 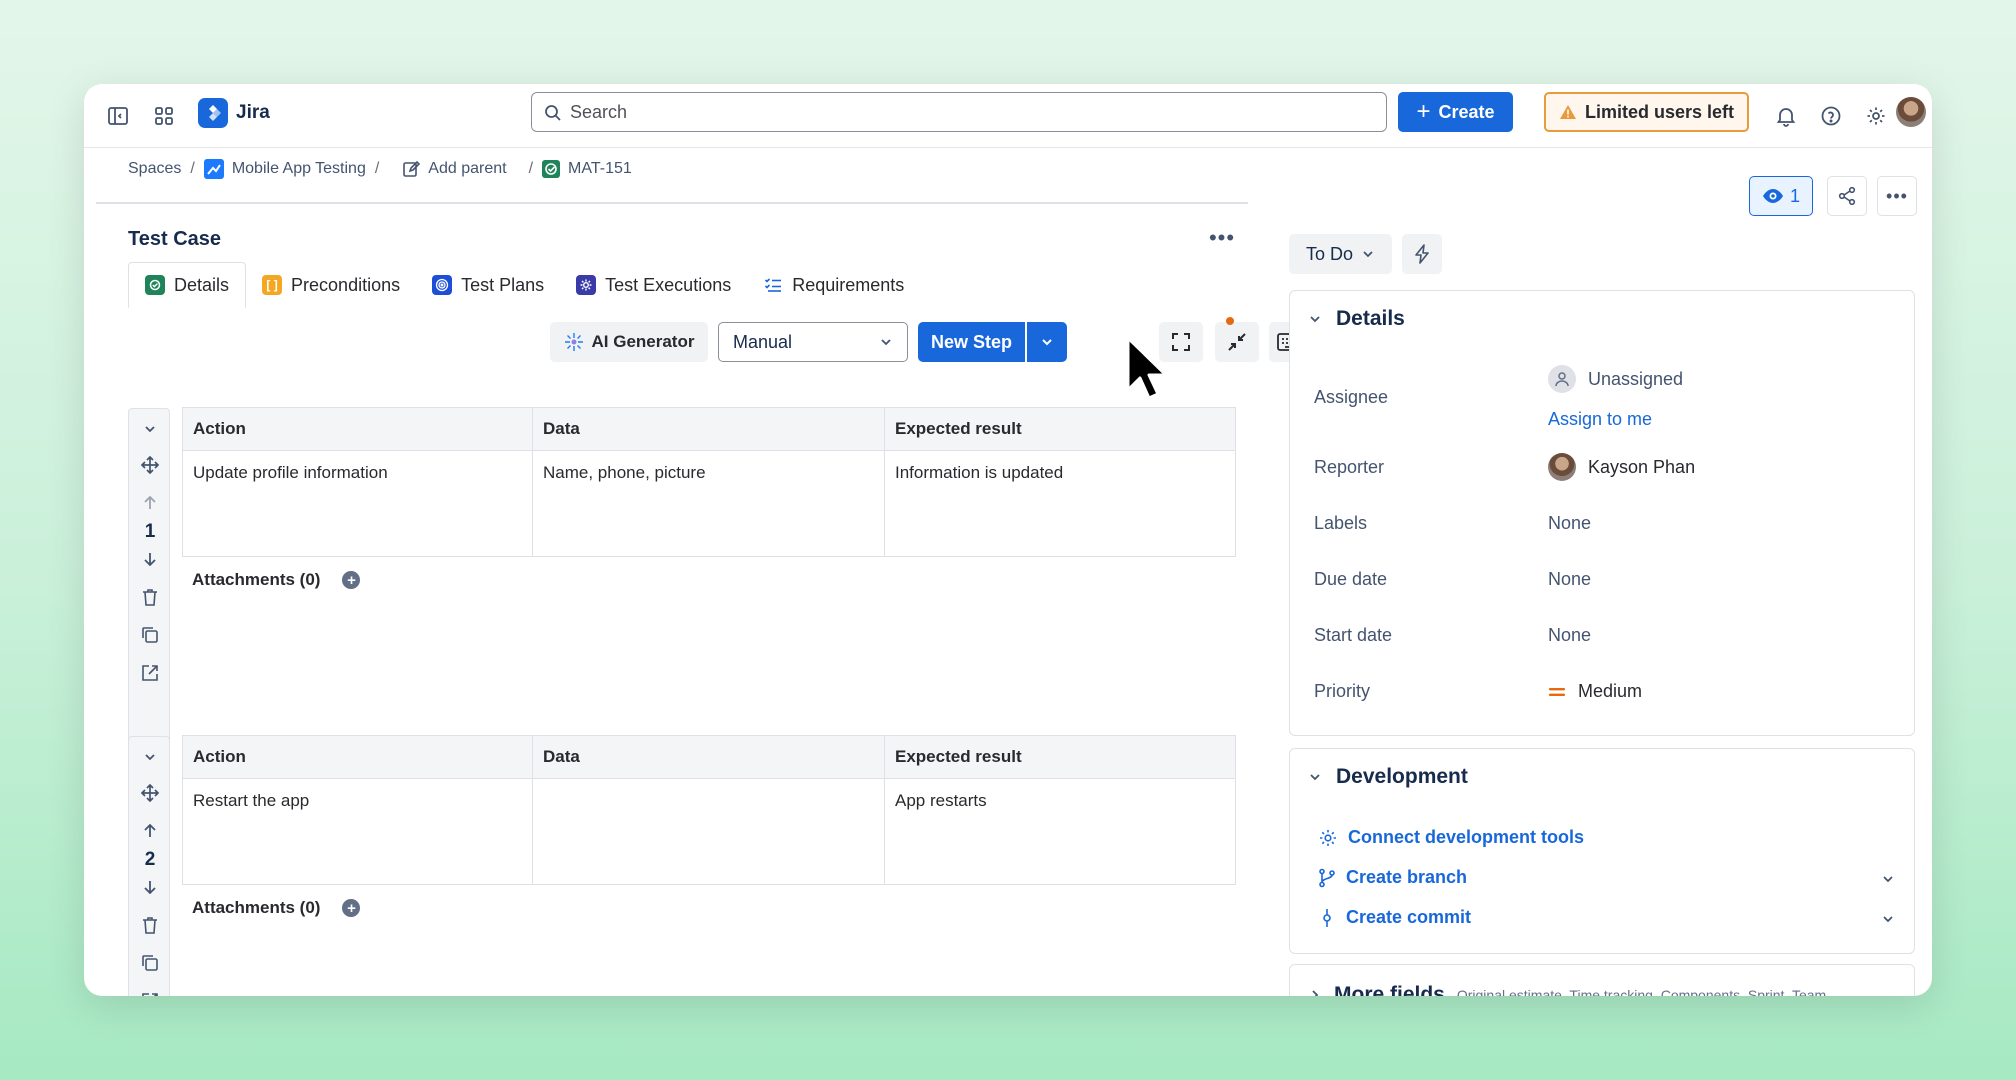 I want to click on reporter-value: Kayson Phan, so click(x=1621, y=467).